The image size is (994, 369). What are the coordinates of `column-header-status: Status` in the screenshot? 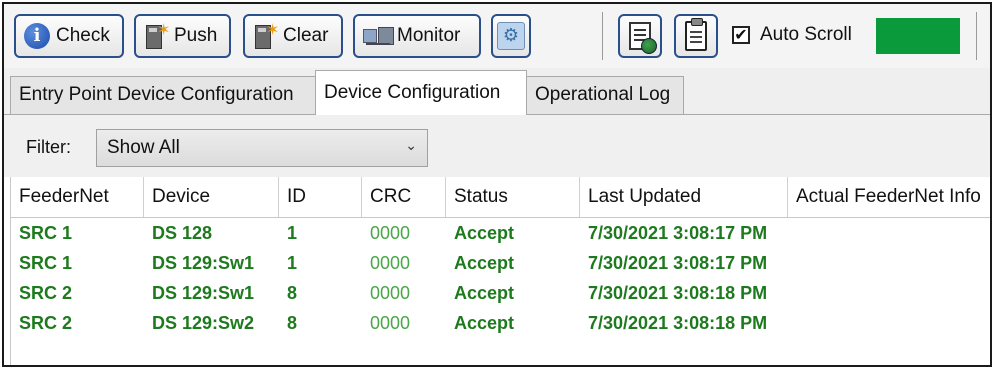 It's located at (513, 197).